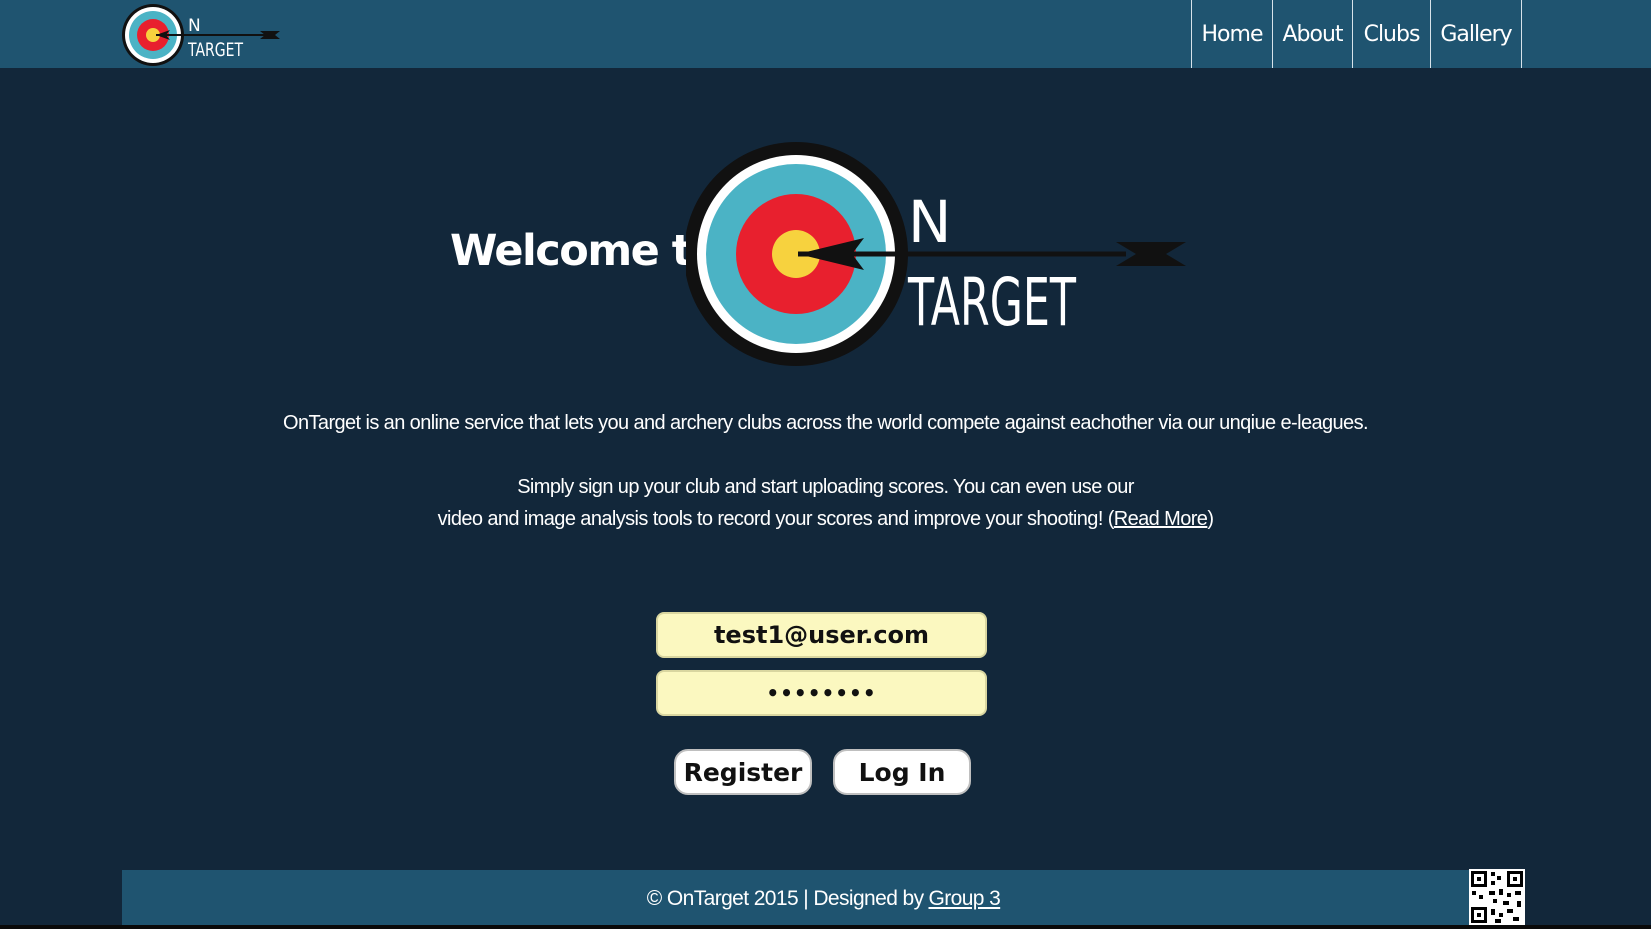  What do you see at coordinates (585, 251) in the screenshot?
I see `welcome-heading: Welcome to` at bounding box center [585, 251].